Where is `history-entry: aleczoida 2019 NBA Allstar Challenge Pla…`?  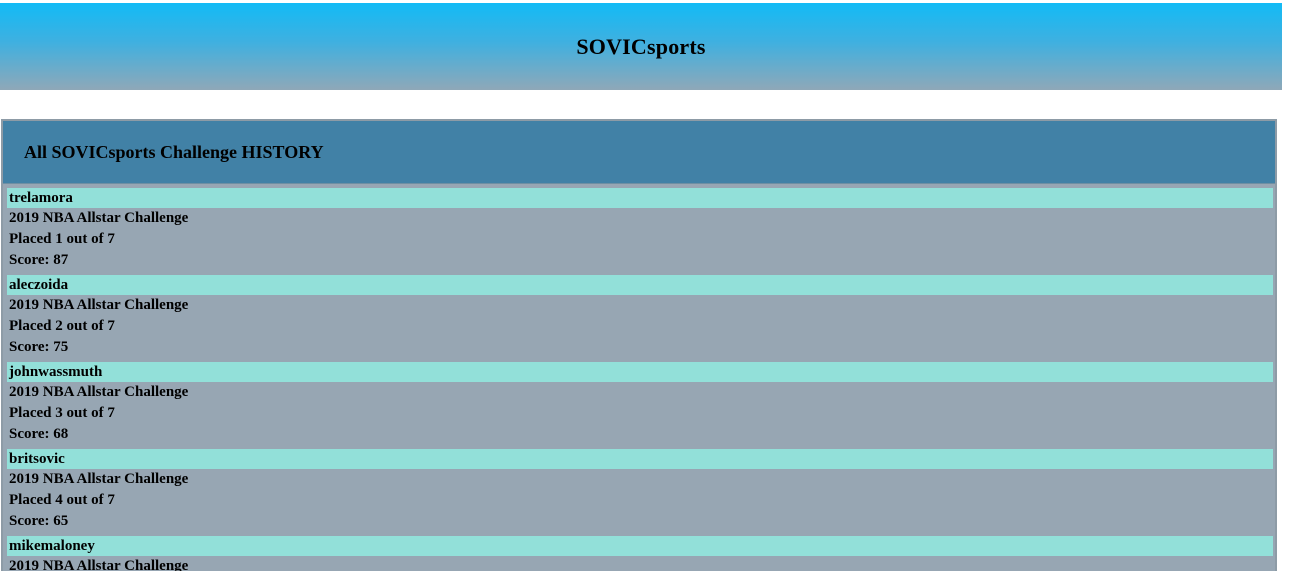
history-entry: aleczoida 2019 NBA Allstar Challenge Pla… is located at coordinates (640, 316).